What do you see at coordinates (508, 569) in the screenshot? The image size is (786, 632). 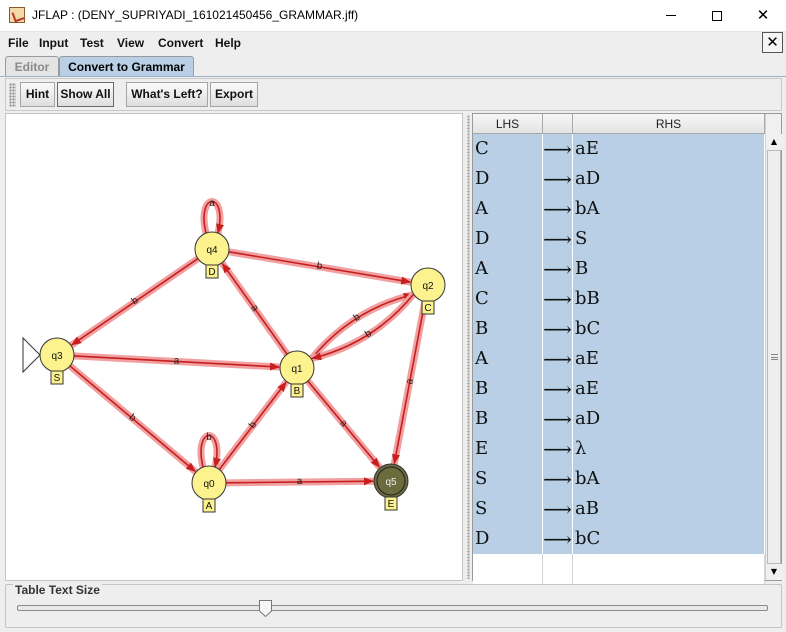 I see `lhs-cell` at bounding box center [508, 569].